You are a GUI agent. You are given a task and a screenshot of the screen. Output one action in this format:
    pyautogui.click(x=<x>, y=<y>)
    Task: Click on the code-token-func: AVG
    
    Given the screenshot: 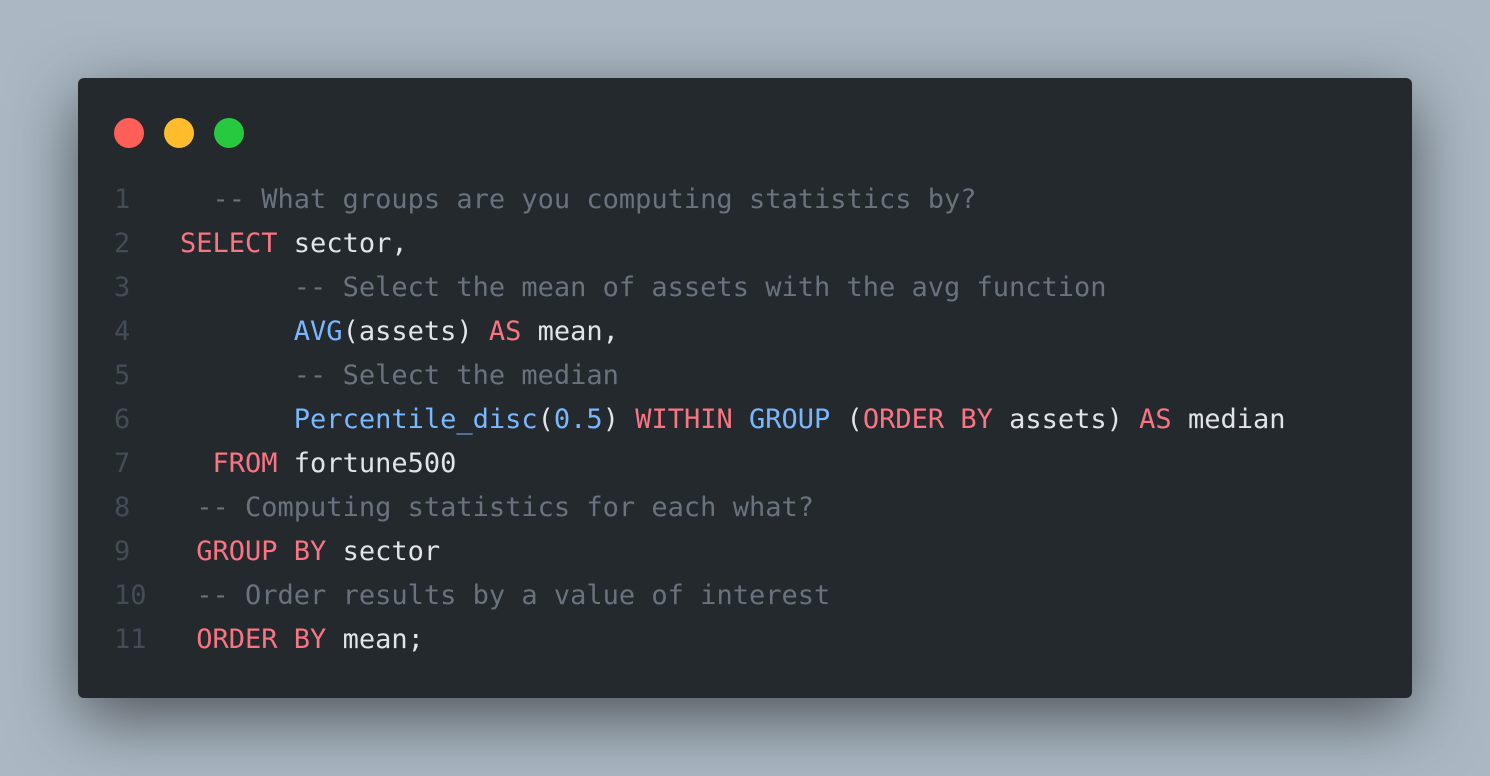 What is the action you would take?
    pyautogui.click(x=318, y=331)
    